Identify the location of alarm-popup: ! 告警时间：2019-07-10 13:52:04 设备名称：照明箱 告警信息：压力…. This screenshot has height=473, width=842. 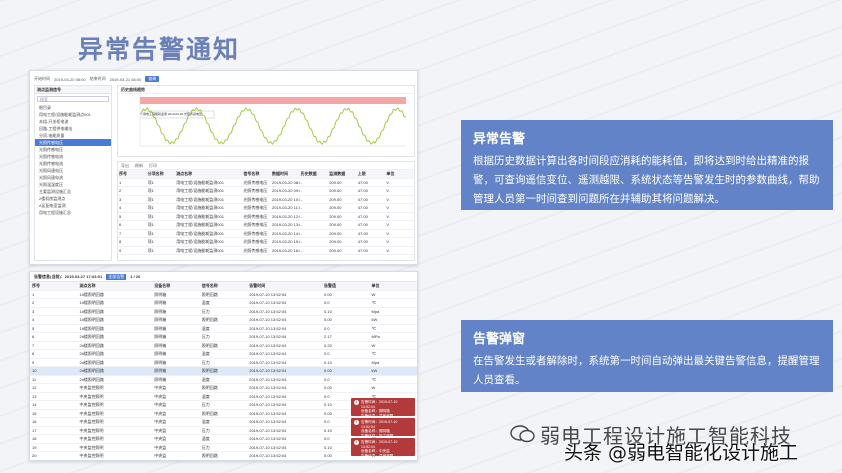
(383, 428).